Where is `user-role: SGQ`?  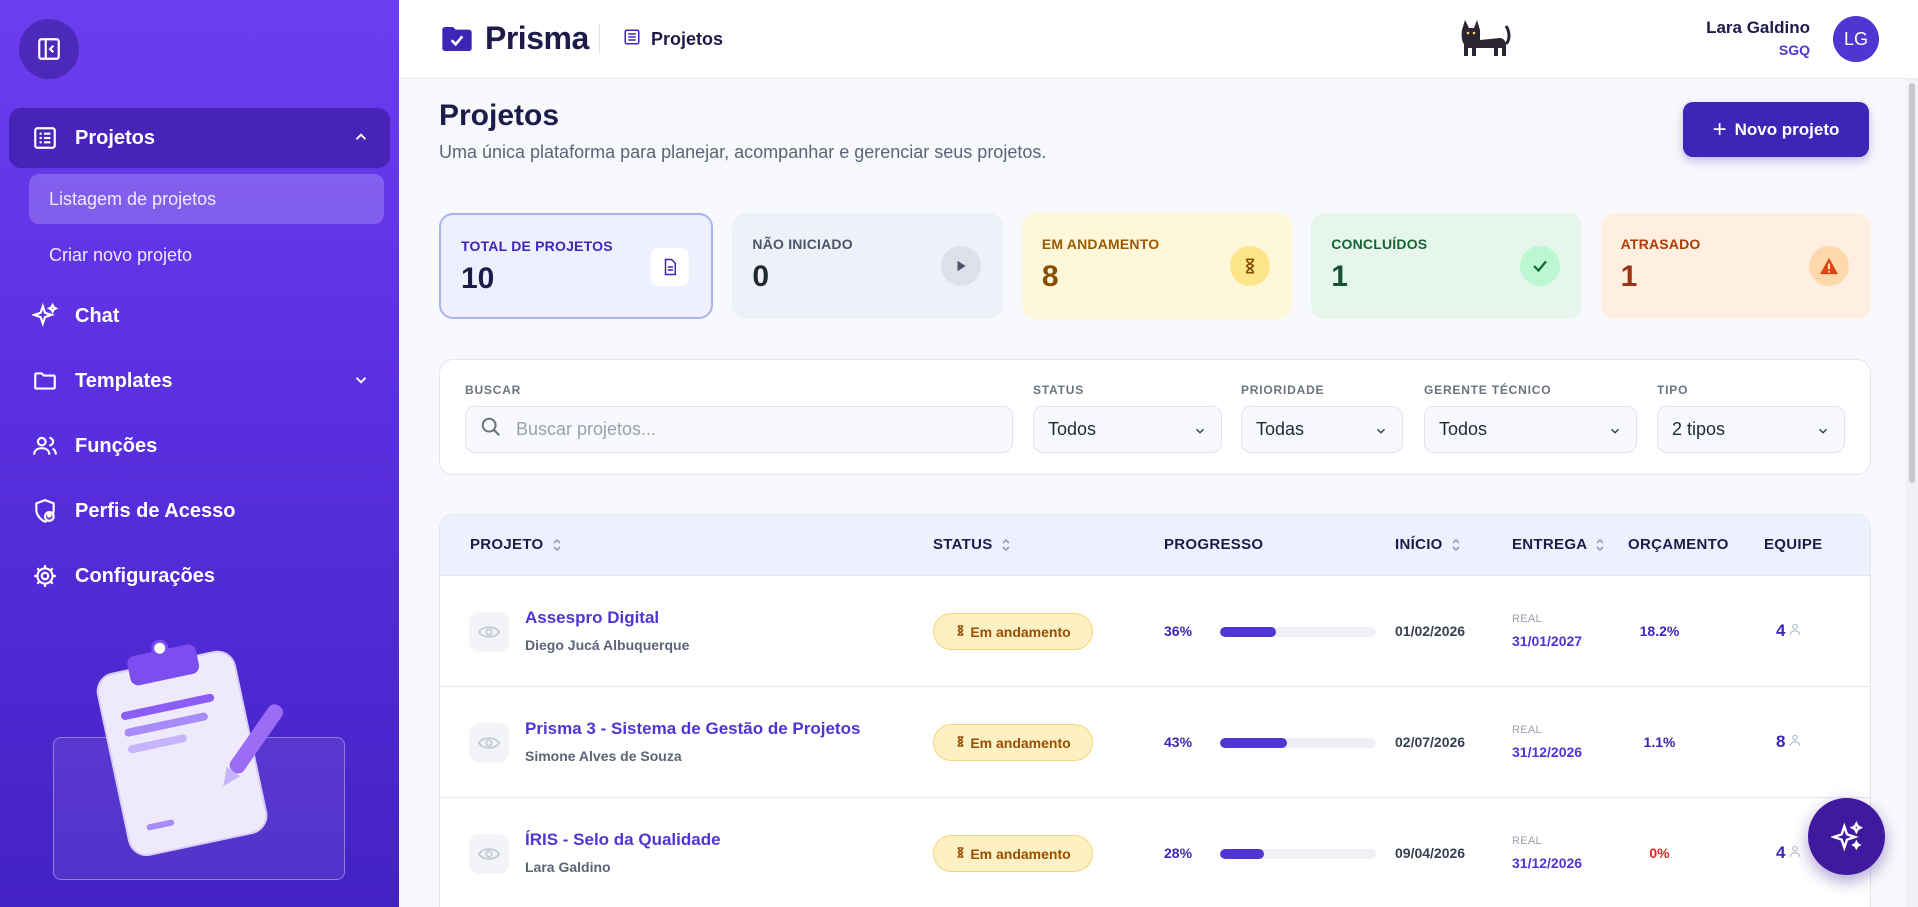
user-role: SGQ is located at coordinates (1794, 50).